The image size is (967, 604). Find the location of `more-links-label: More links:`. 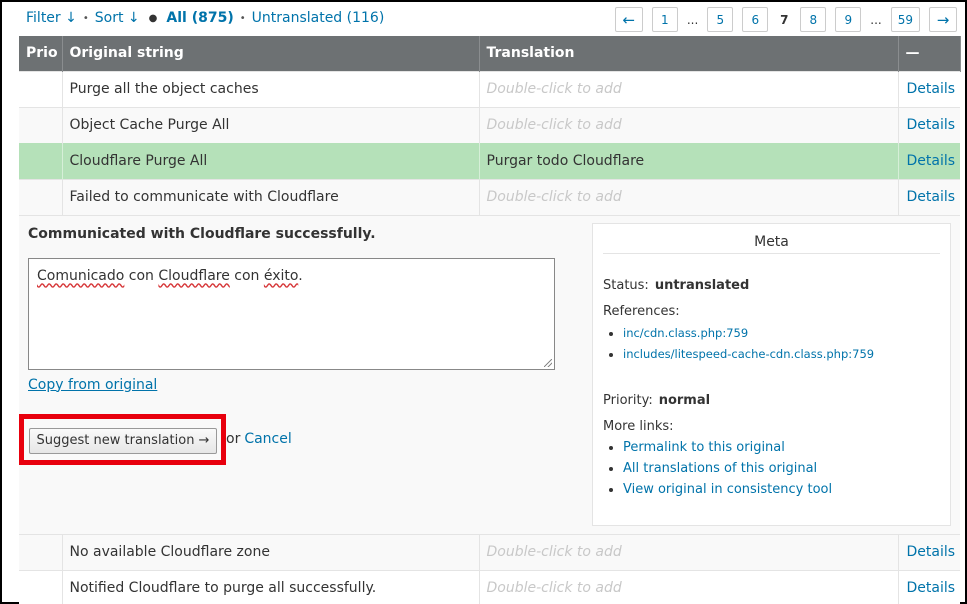

more-links-label: More links: is located at coordinates (638, 426).